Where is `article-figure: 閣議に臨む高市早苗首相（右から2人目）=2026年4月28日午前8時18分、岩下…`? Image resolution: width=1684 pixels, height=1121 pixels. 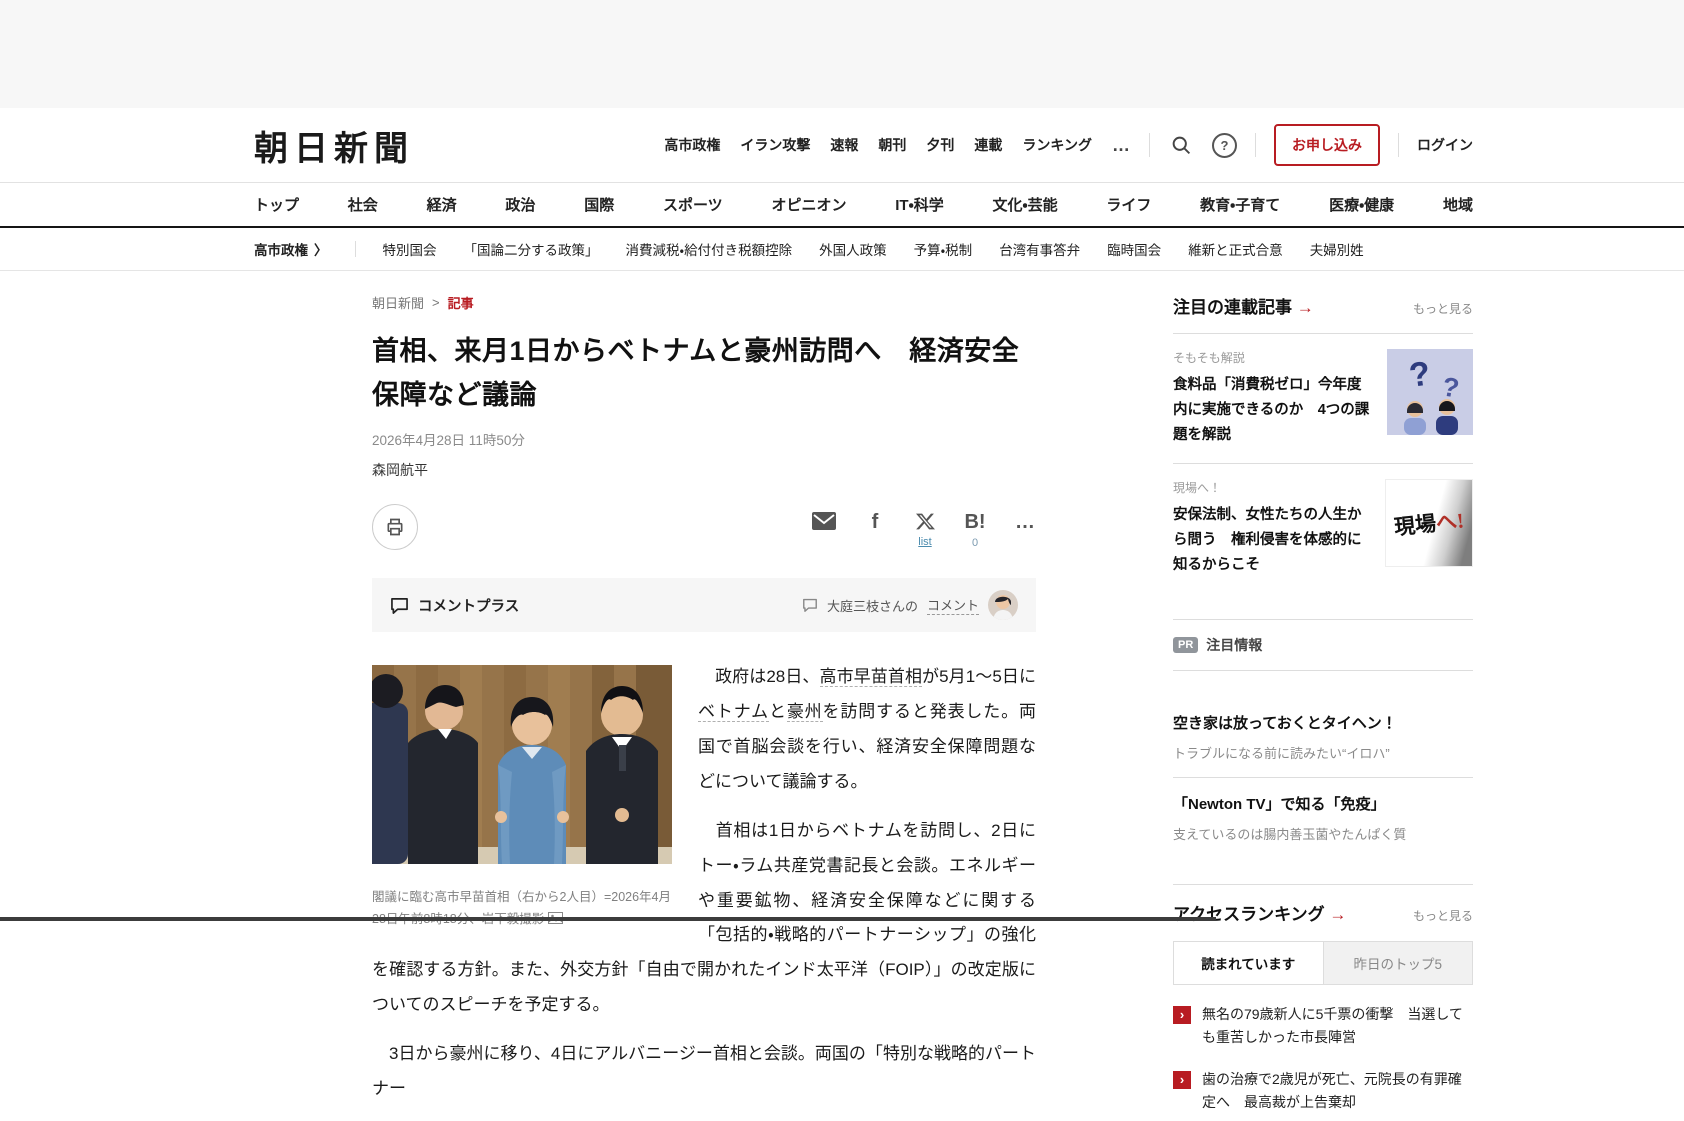
article-figure: 閣議に臨む高市早苗首相（右から2人目）=2026年4月28日午前8時18分、岩下… is located at coordinates (516, 797).